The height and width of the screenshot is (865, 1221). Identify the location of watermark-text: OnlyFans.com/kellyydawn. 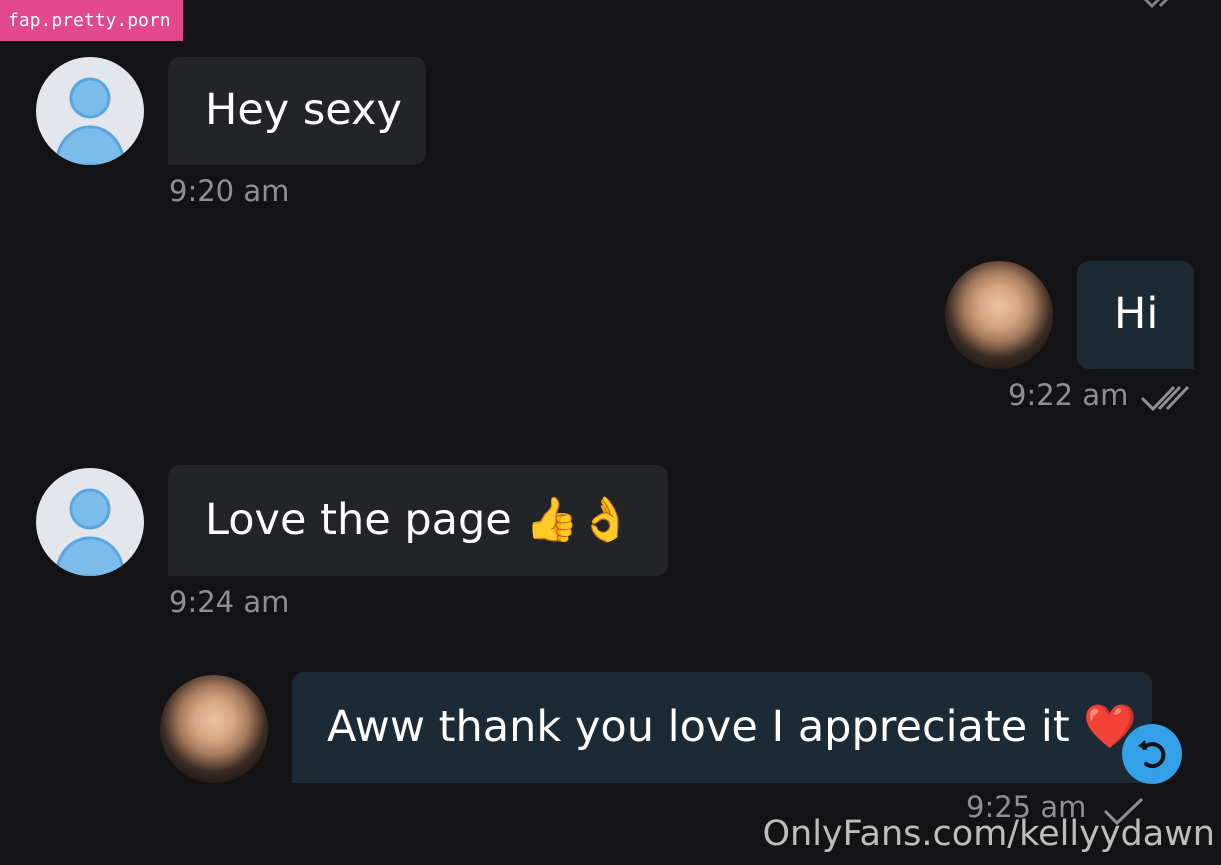
(988, 834).